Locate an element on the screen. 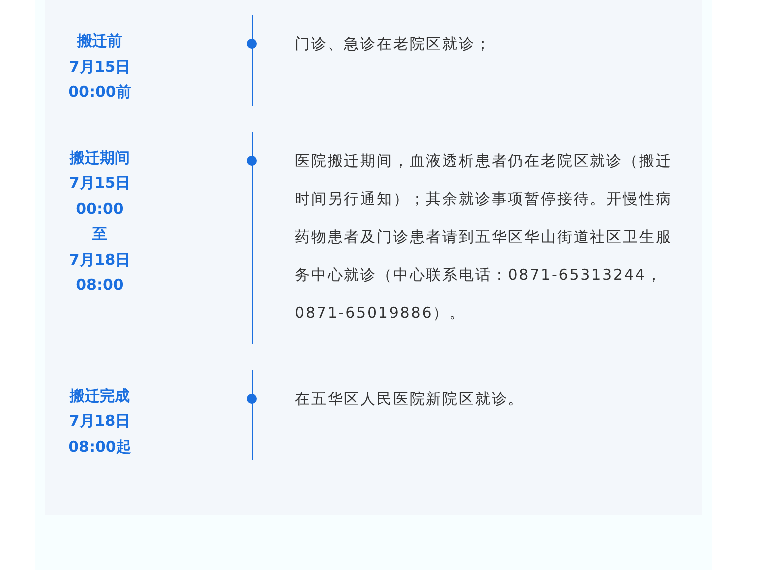 This screenshot has height=570, width=771. period-description: 在五华区人民医院新院区就诊。 is located at coordinates (410, 399).